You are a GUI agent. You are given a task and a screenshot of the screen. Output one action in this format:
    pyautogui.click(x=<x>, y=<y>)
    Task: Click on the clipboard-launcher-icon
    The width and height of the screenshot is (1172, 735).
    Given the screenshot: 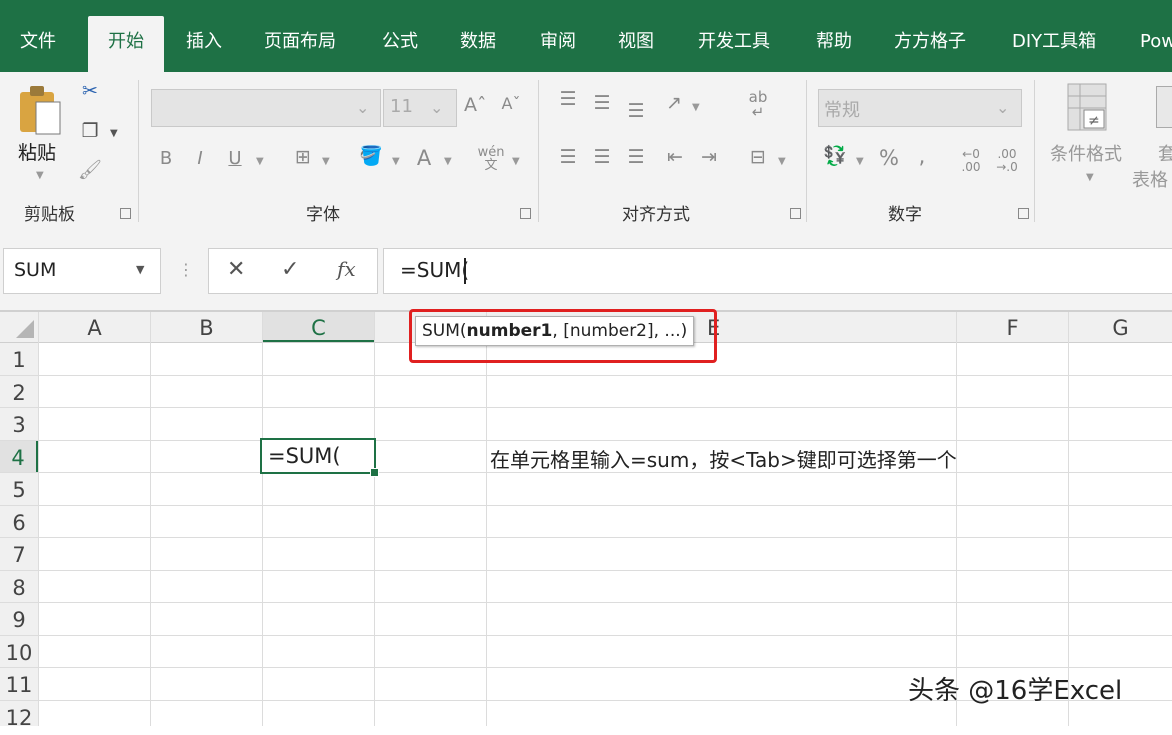 What is the action you would take?
    pyautogui.click(x=125, y=213)
    